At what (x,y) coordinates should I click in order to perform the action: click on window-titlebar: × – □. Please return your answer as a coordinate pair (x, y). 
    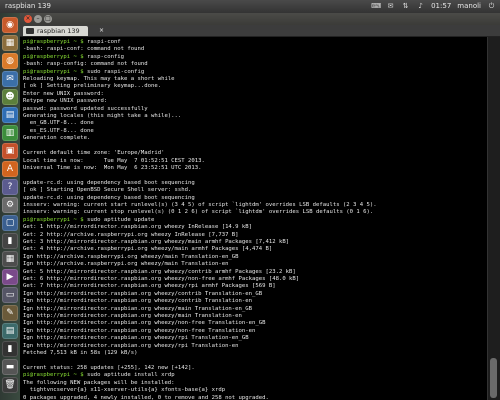
    Looking at the image, I should click on (260, 19).